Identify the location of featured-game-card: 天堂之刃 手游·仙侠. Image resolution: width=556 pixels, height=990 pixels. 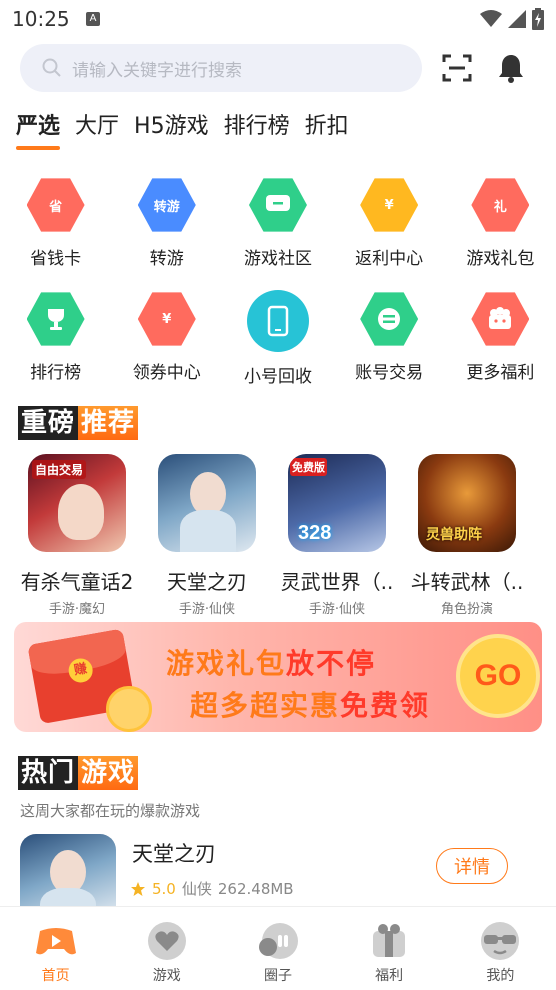
(207, 535).